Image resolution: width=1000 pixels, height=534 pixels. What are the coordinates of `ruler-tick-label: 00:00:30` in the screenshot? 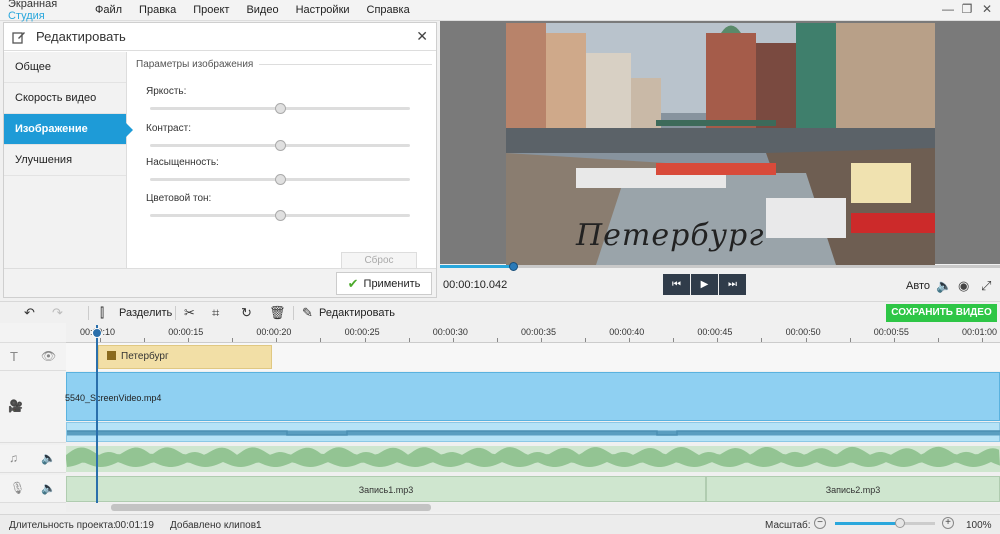 It's located at (450, 332).